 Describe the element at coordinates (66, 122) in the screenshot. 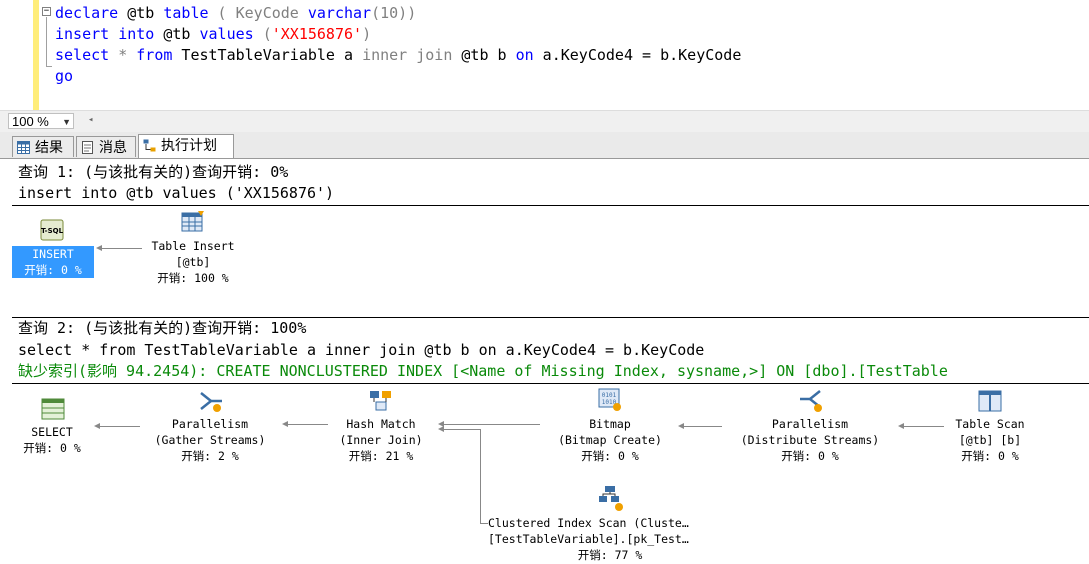

I see `chevron-down-icon: ▼` at that location.